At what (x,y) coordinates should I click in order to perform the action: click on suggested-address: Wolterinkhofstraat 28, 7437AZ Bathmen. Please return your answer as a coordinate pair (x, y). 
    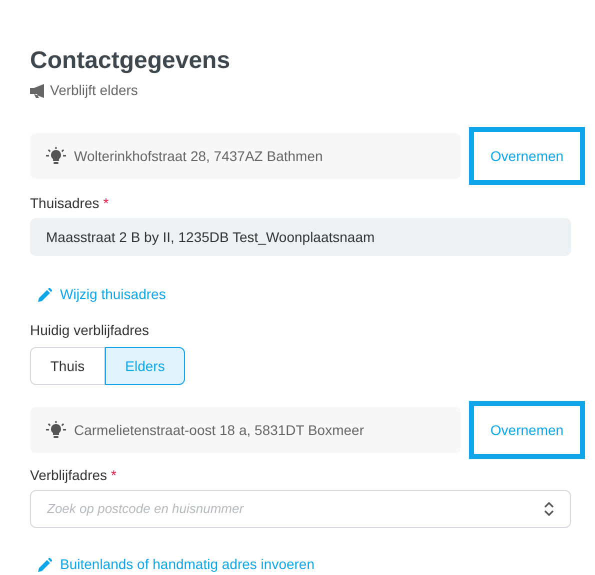
    Looking at the image, I should click on (198, 156).